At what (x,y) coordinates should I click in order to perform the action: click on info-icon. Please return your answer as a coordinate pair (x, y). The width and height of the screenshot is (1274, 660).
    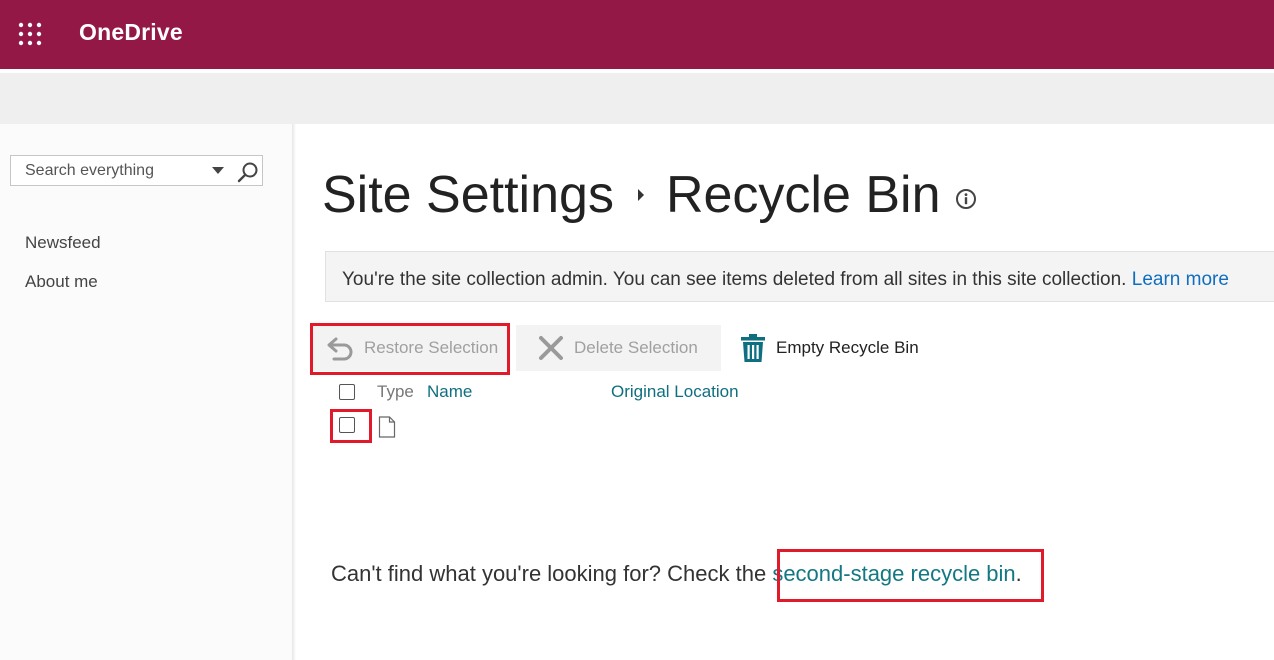
    Looking at the image, I should click on (966, 199).